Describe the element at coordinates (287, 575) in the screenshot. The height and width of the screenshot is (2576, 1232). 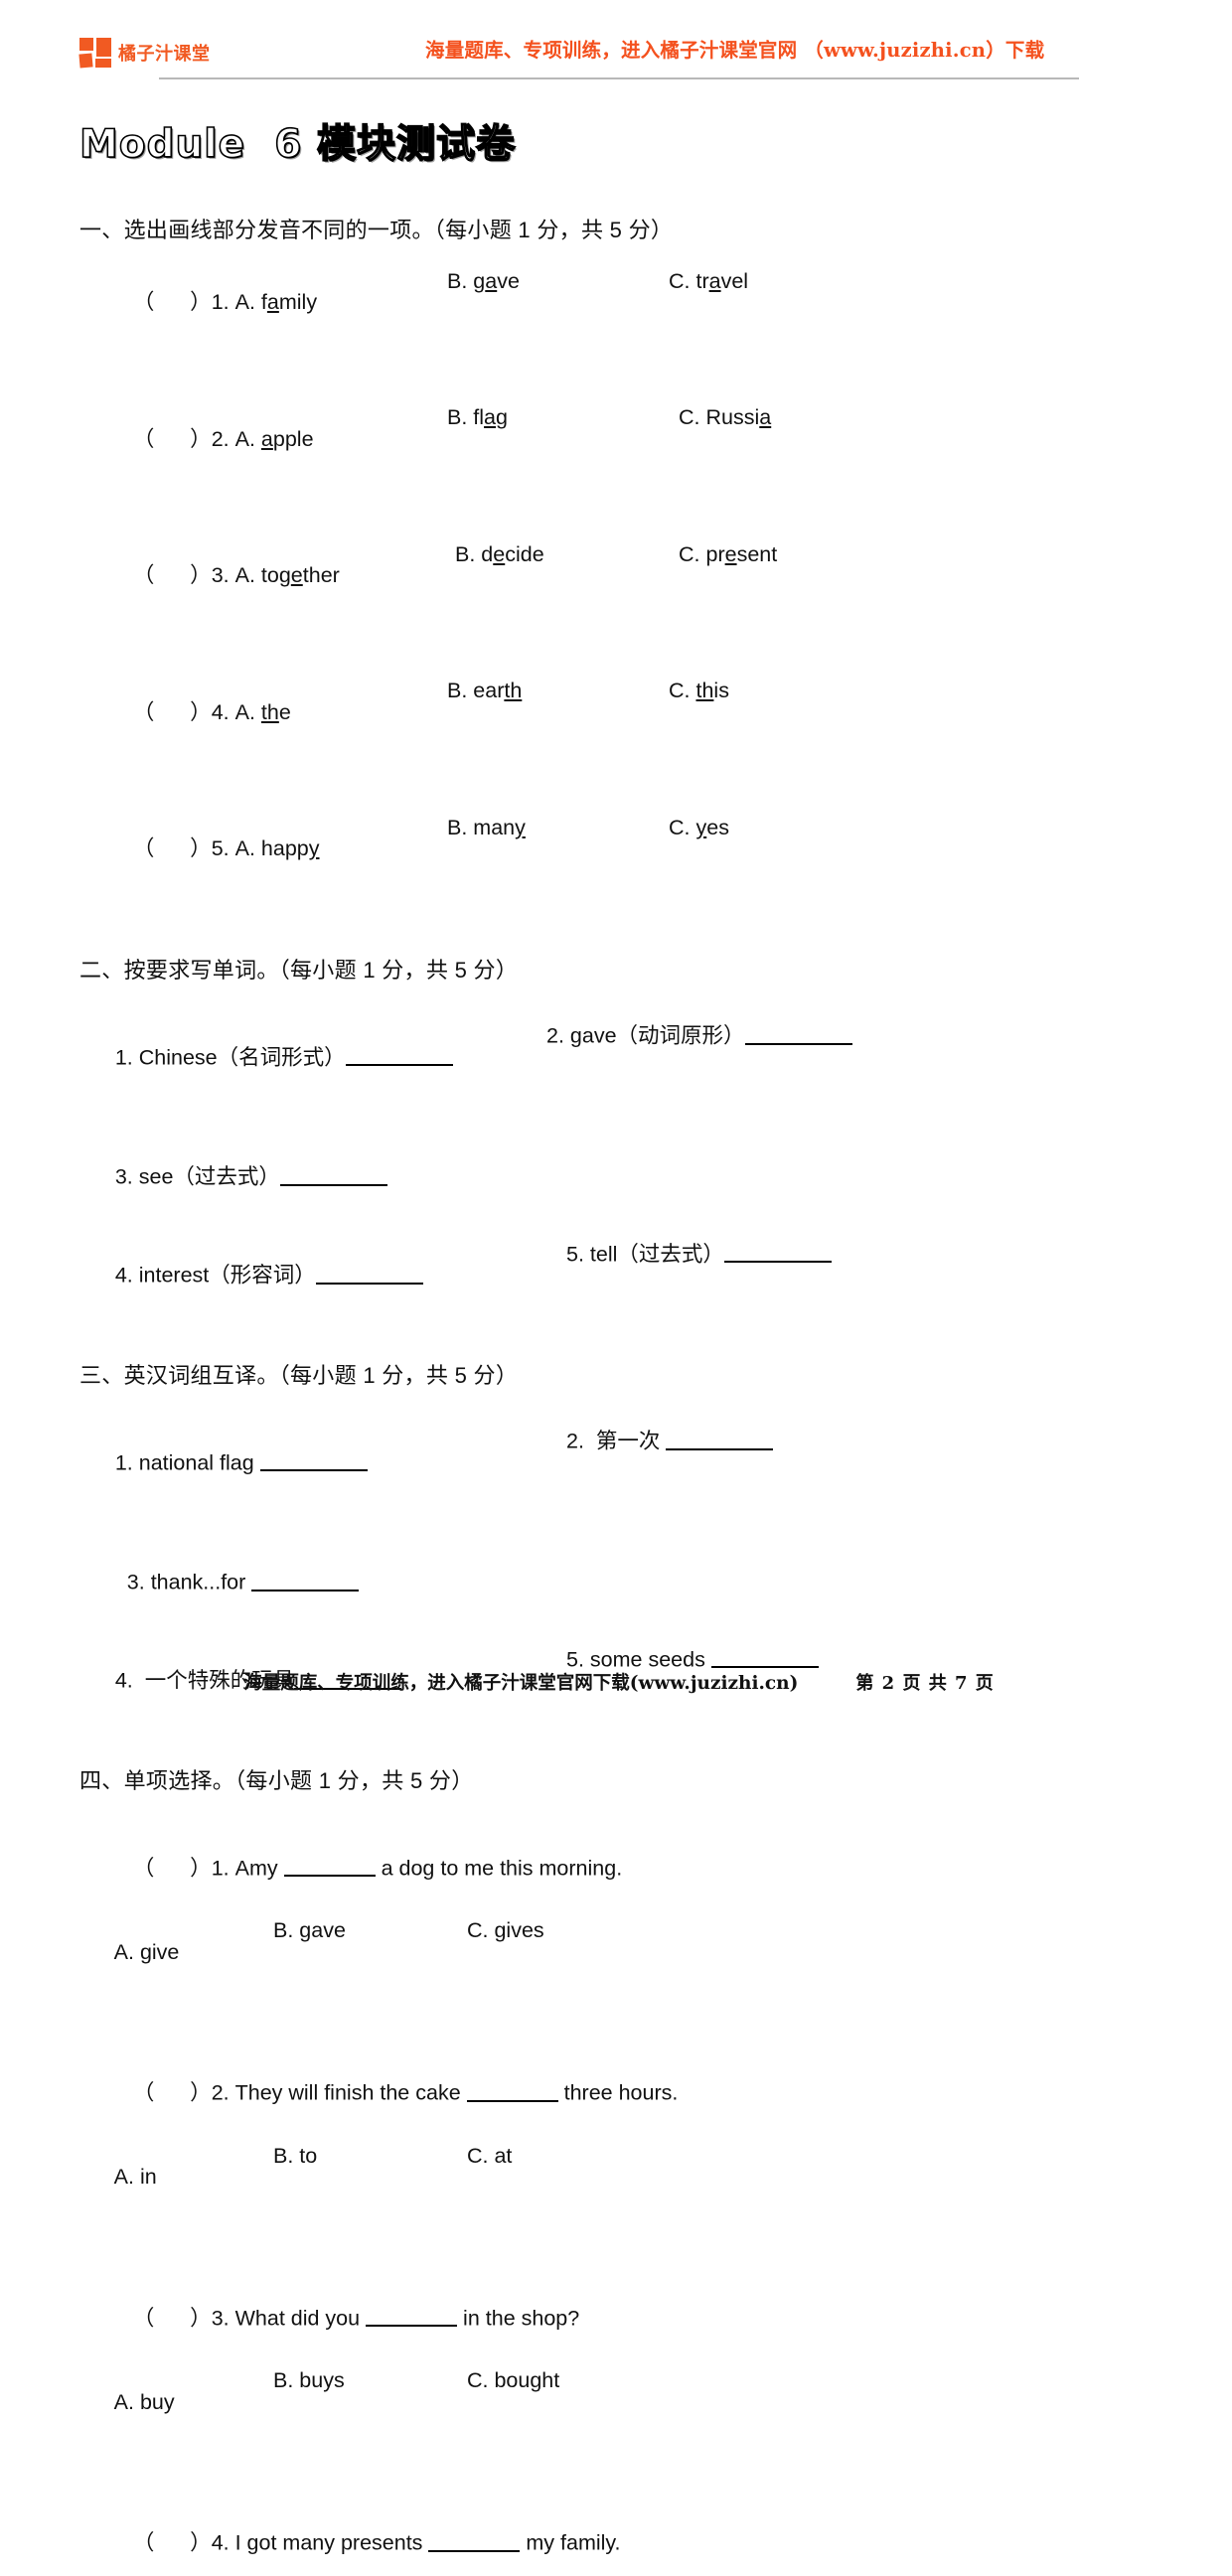
I see `option-a: A. together` at that location.